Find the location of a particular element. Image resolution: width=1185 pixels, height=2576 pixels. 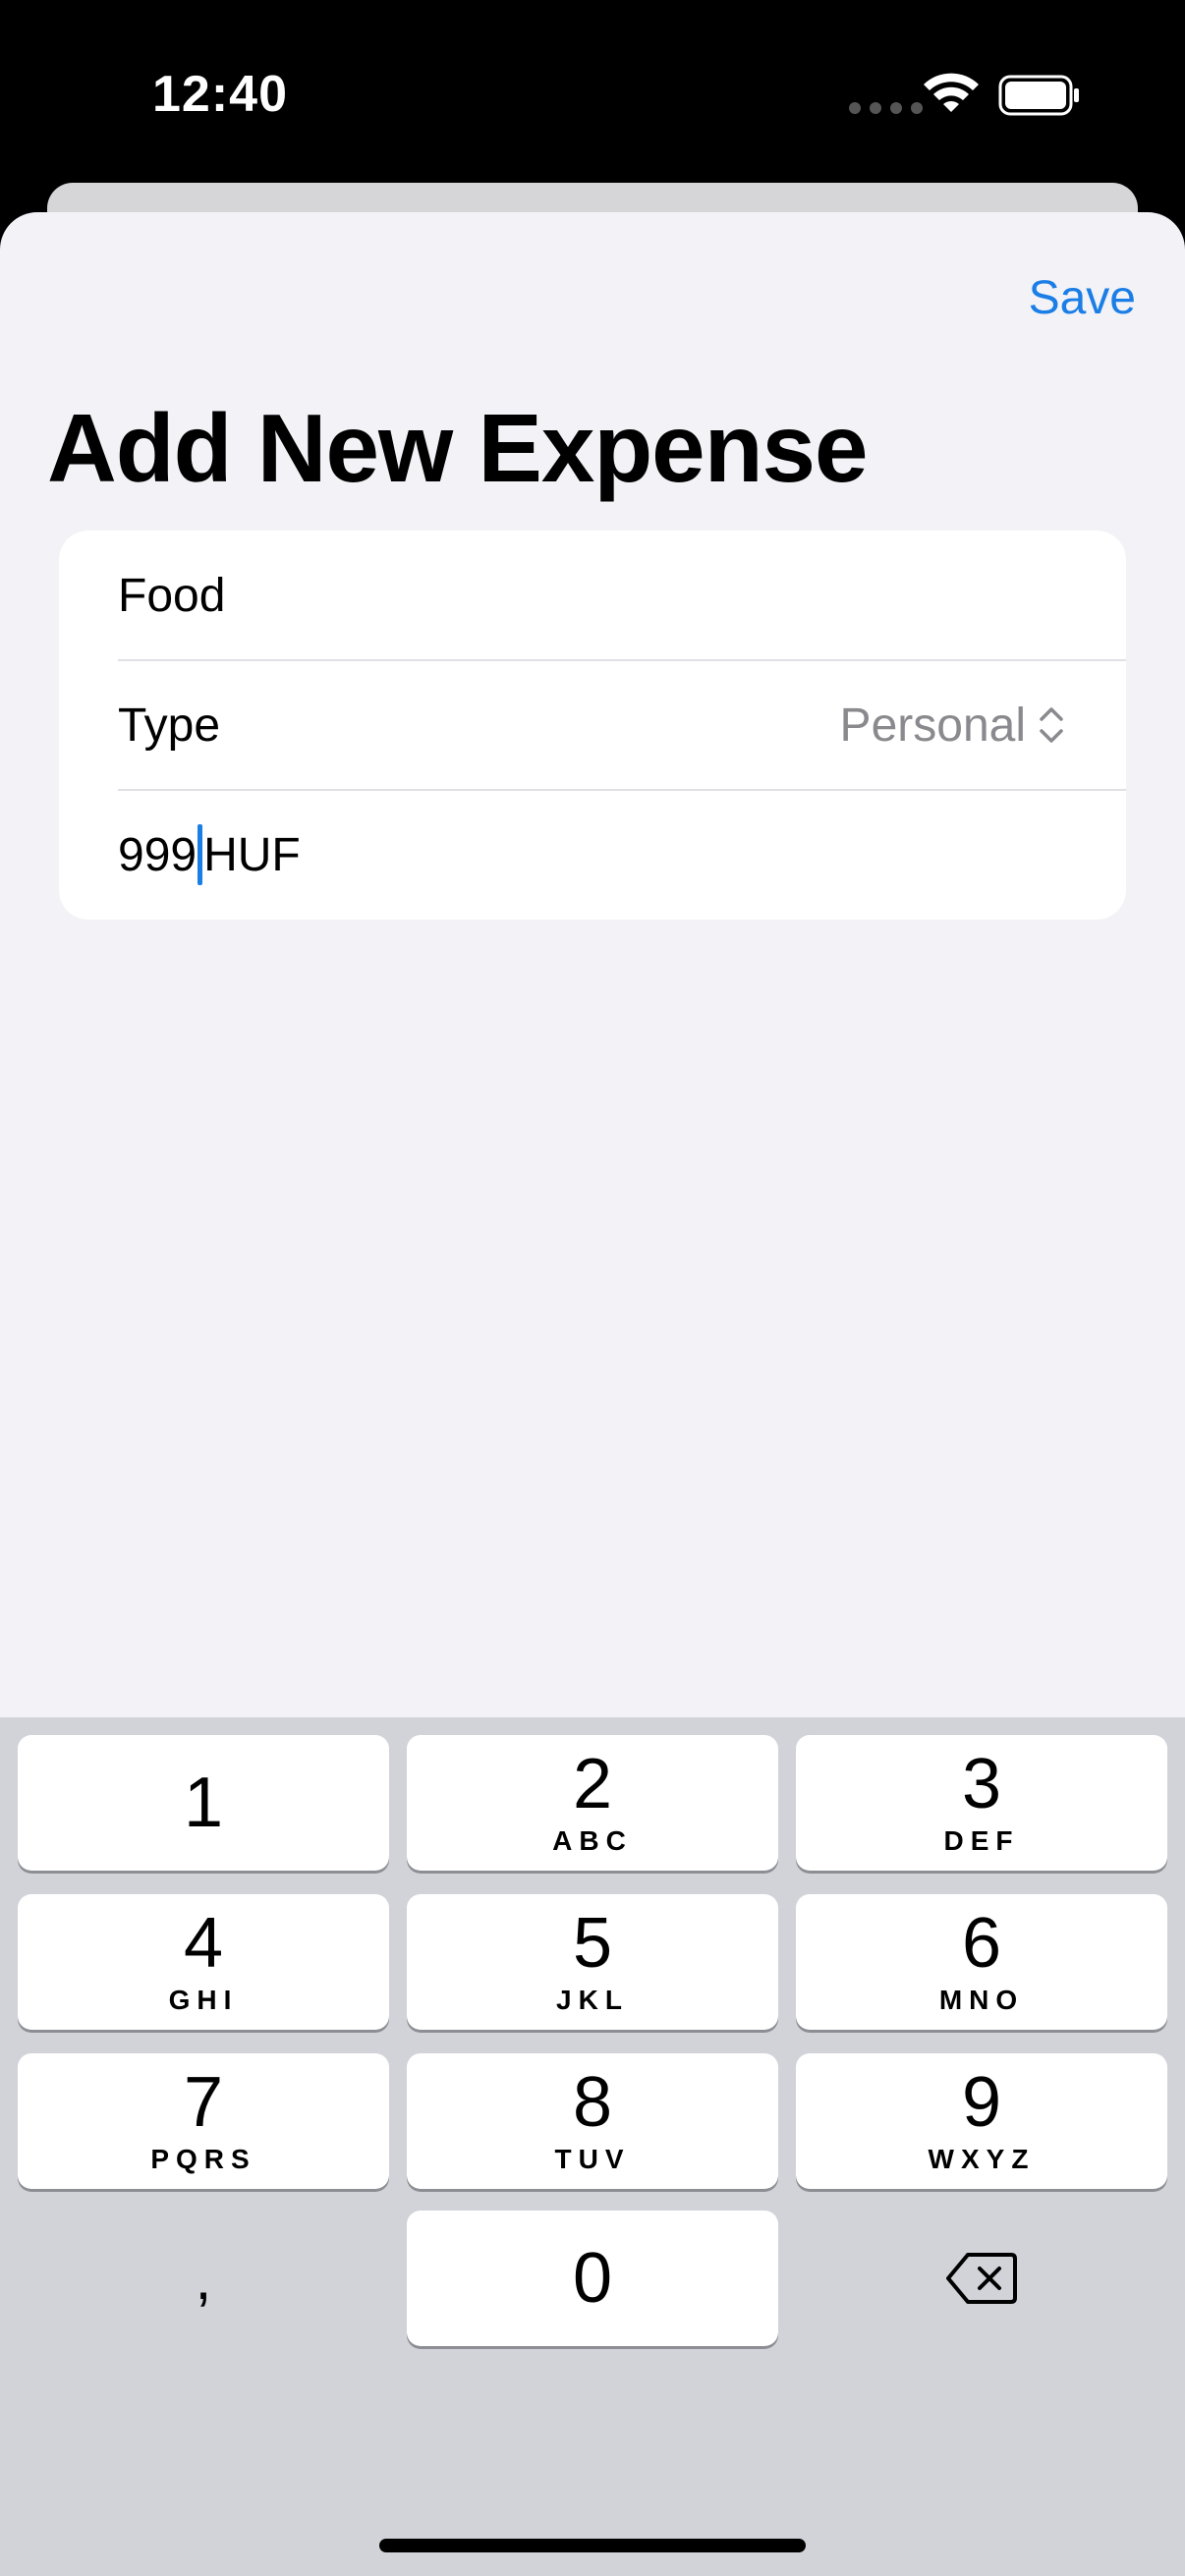

key-letters: PQRS is located at coordinates (203, 2159).